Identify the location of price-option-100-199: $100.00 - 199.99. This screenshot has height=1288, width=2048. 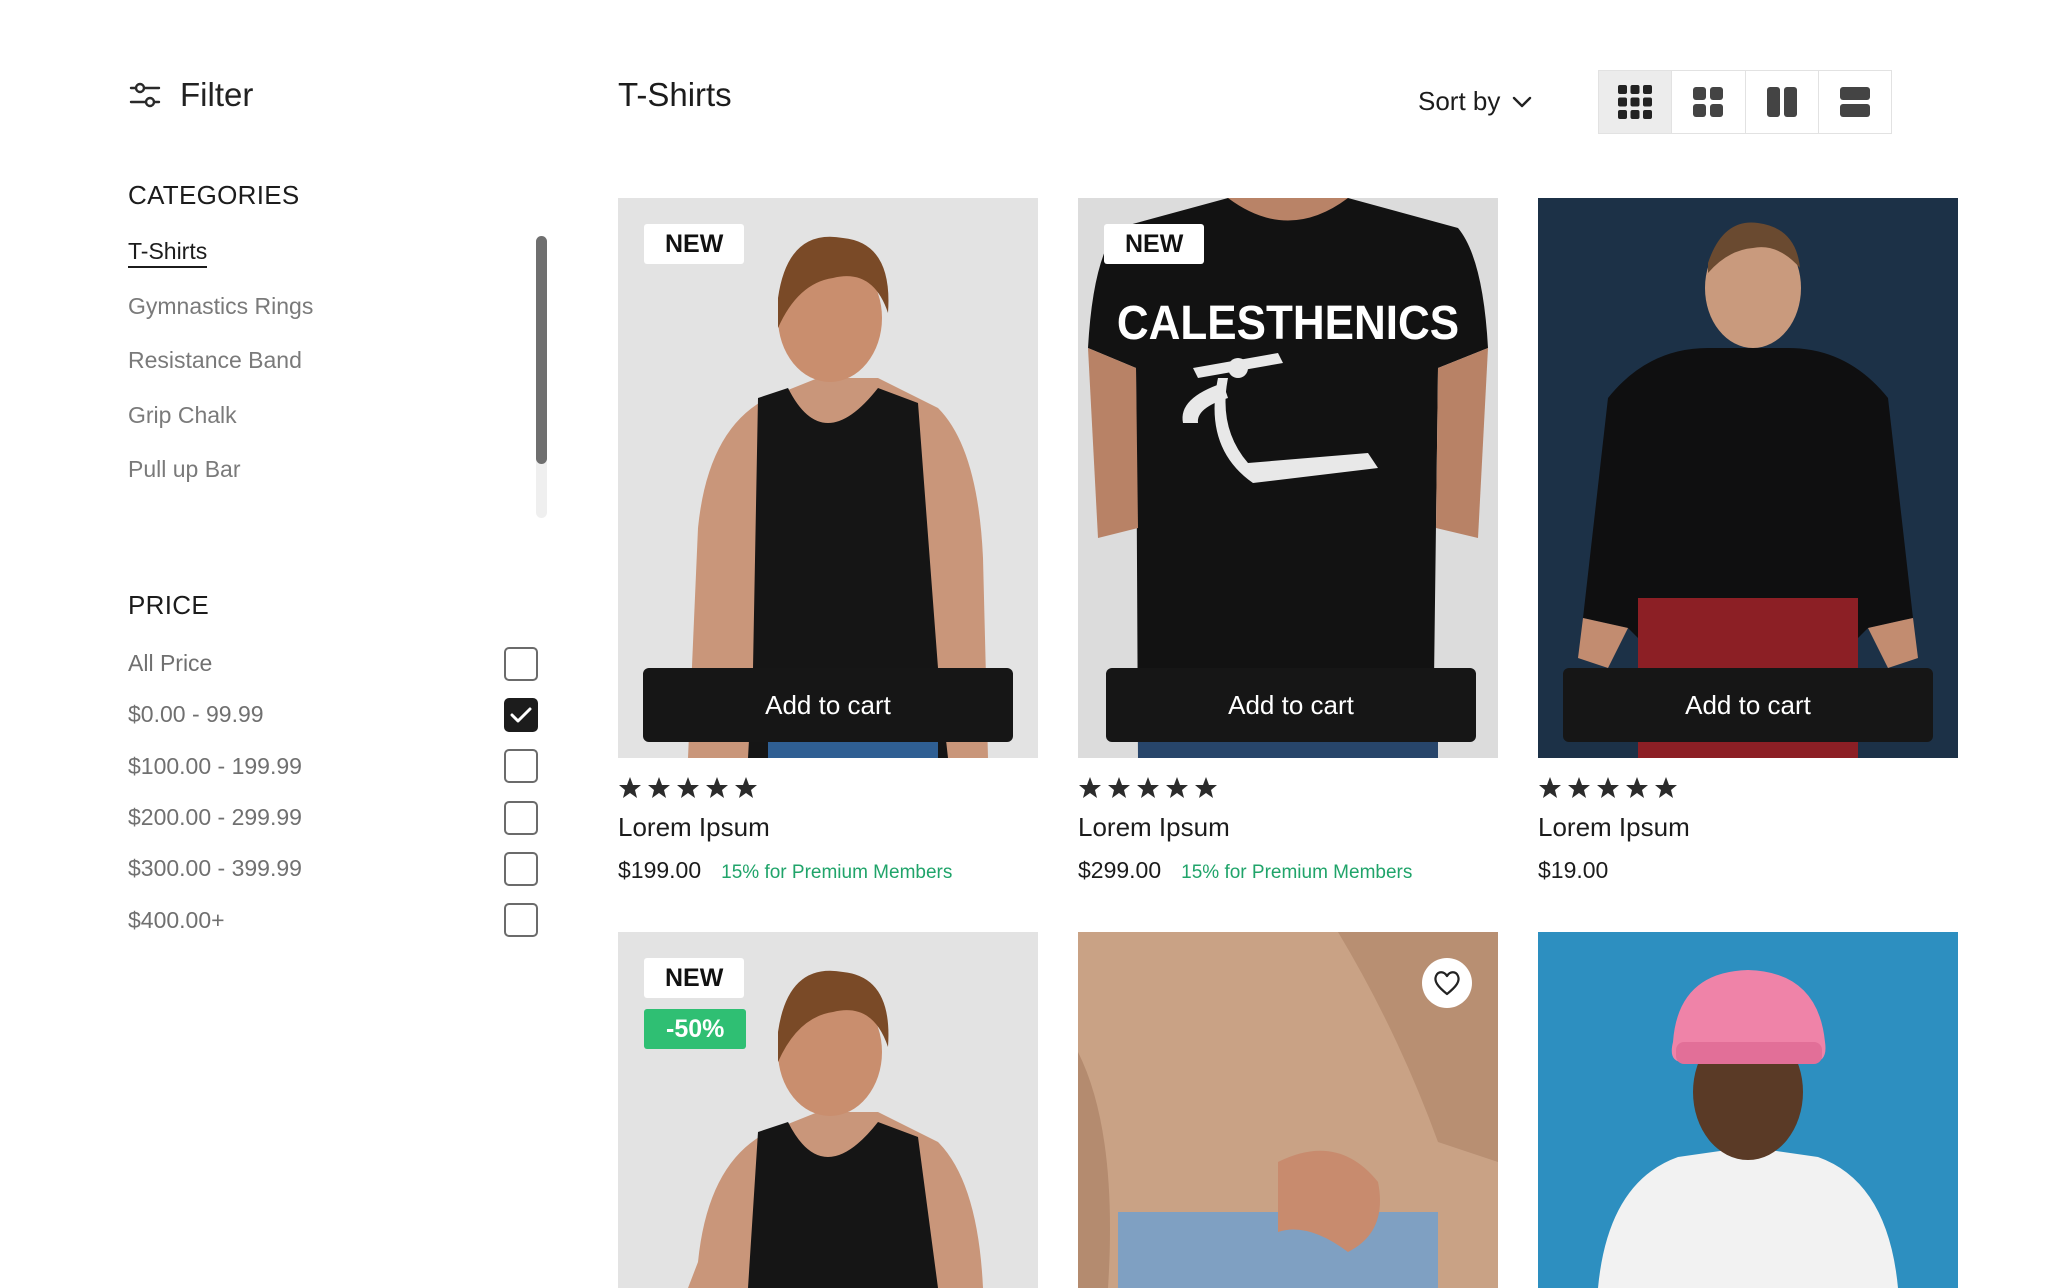
(333, 766).